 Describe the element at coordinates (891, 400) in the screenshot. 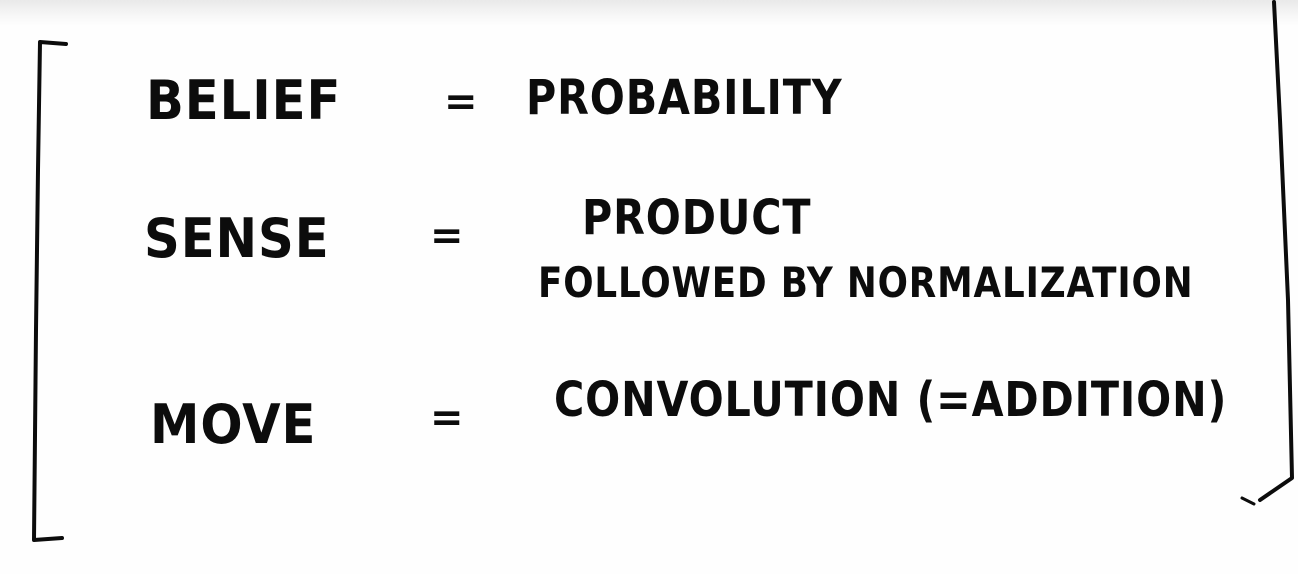

I see `move-definition: CONVOLUTION (=ADDITION)` at that location.